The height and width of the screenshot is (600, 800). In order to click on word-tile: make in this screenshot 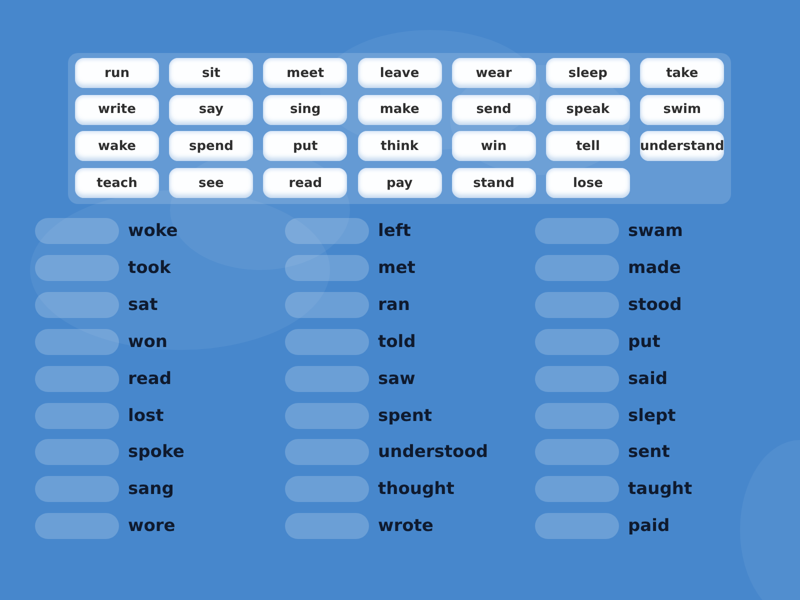, I will do `click(400, 109)`.